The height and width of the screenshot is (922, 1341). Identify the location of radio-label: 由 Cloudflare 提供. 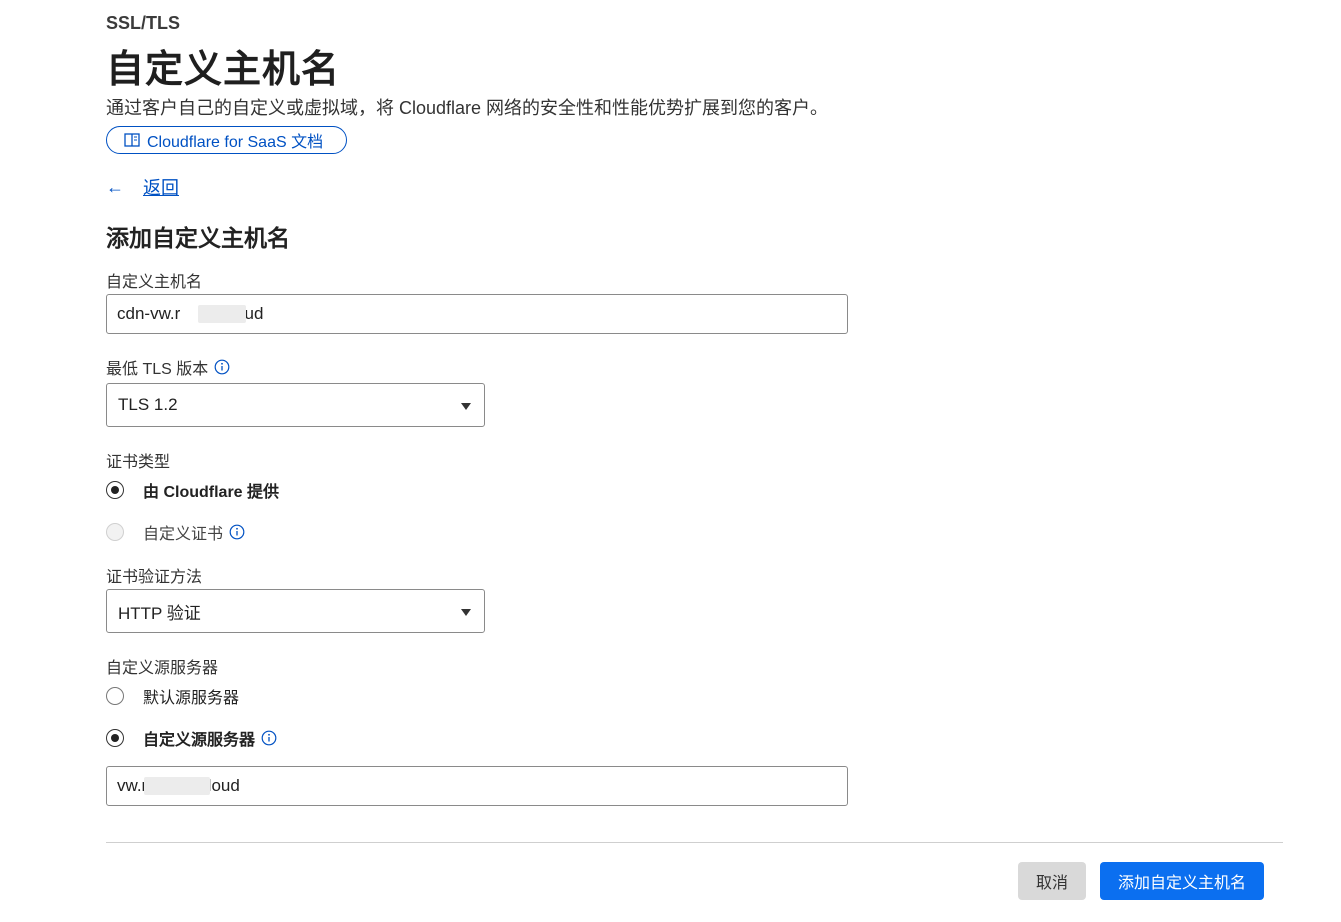
(211, 492).